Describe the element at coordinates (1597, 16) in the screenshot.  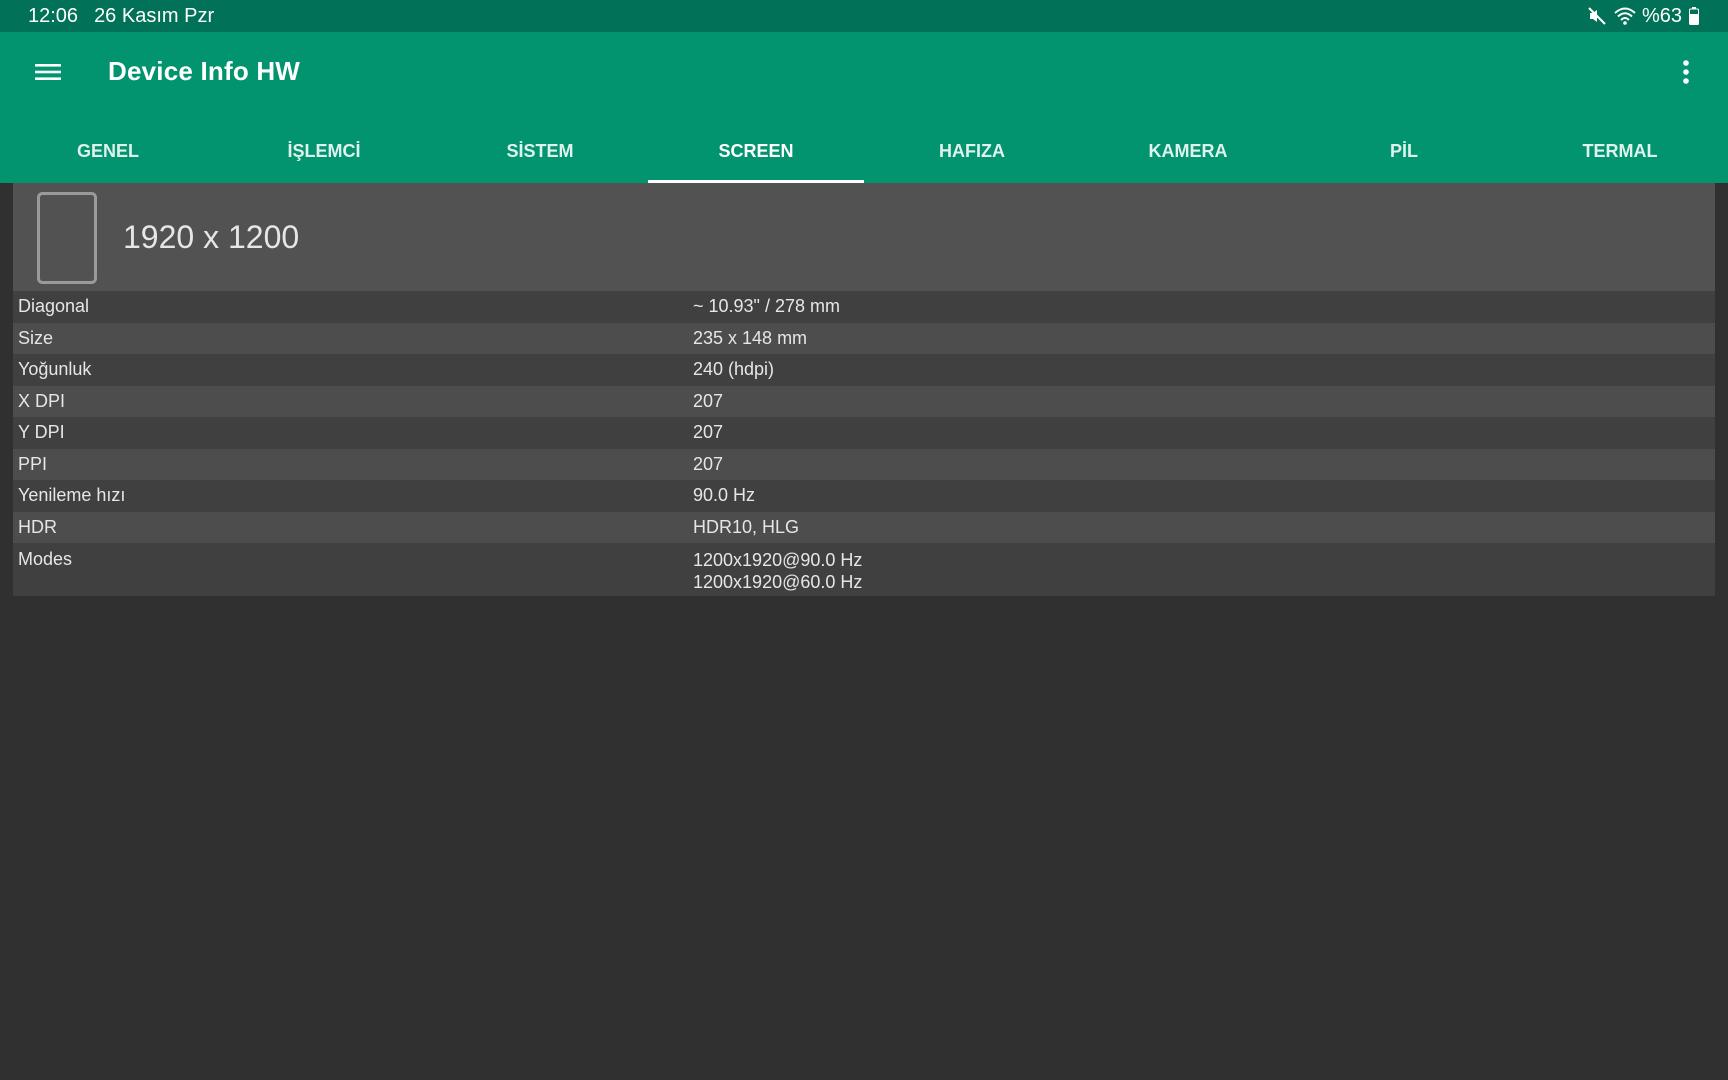
I see `mute-icon` at that location.